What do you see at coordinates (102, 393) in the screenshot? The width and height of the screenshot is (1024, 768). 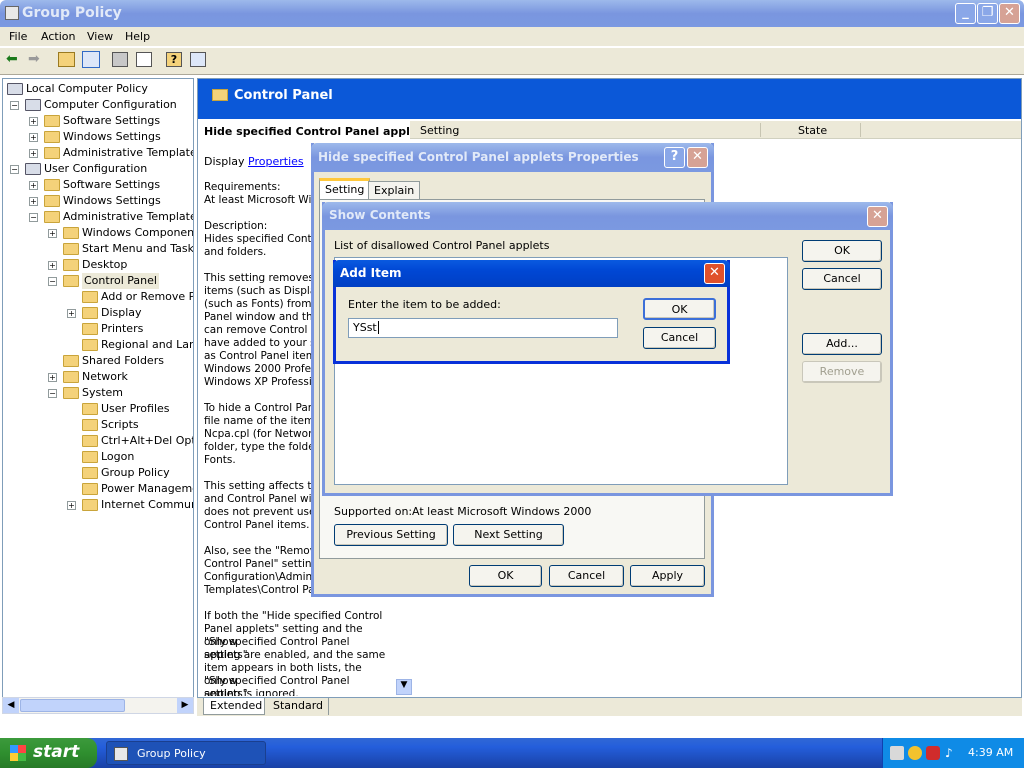 I see `tree-item: System` at bounding box center [102, 393].